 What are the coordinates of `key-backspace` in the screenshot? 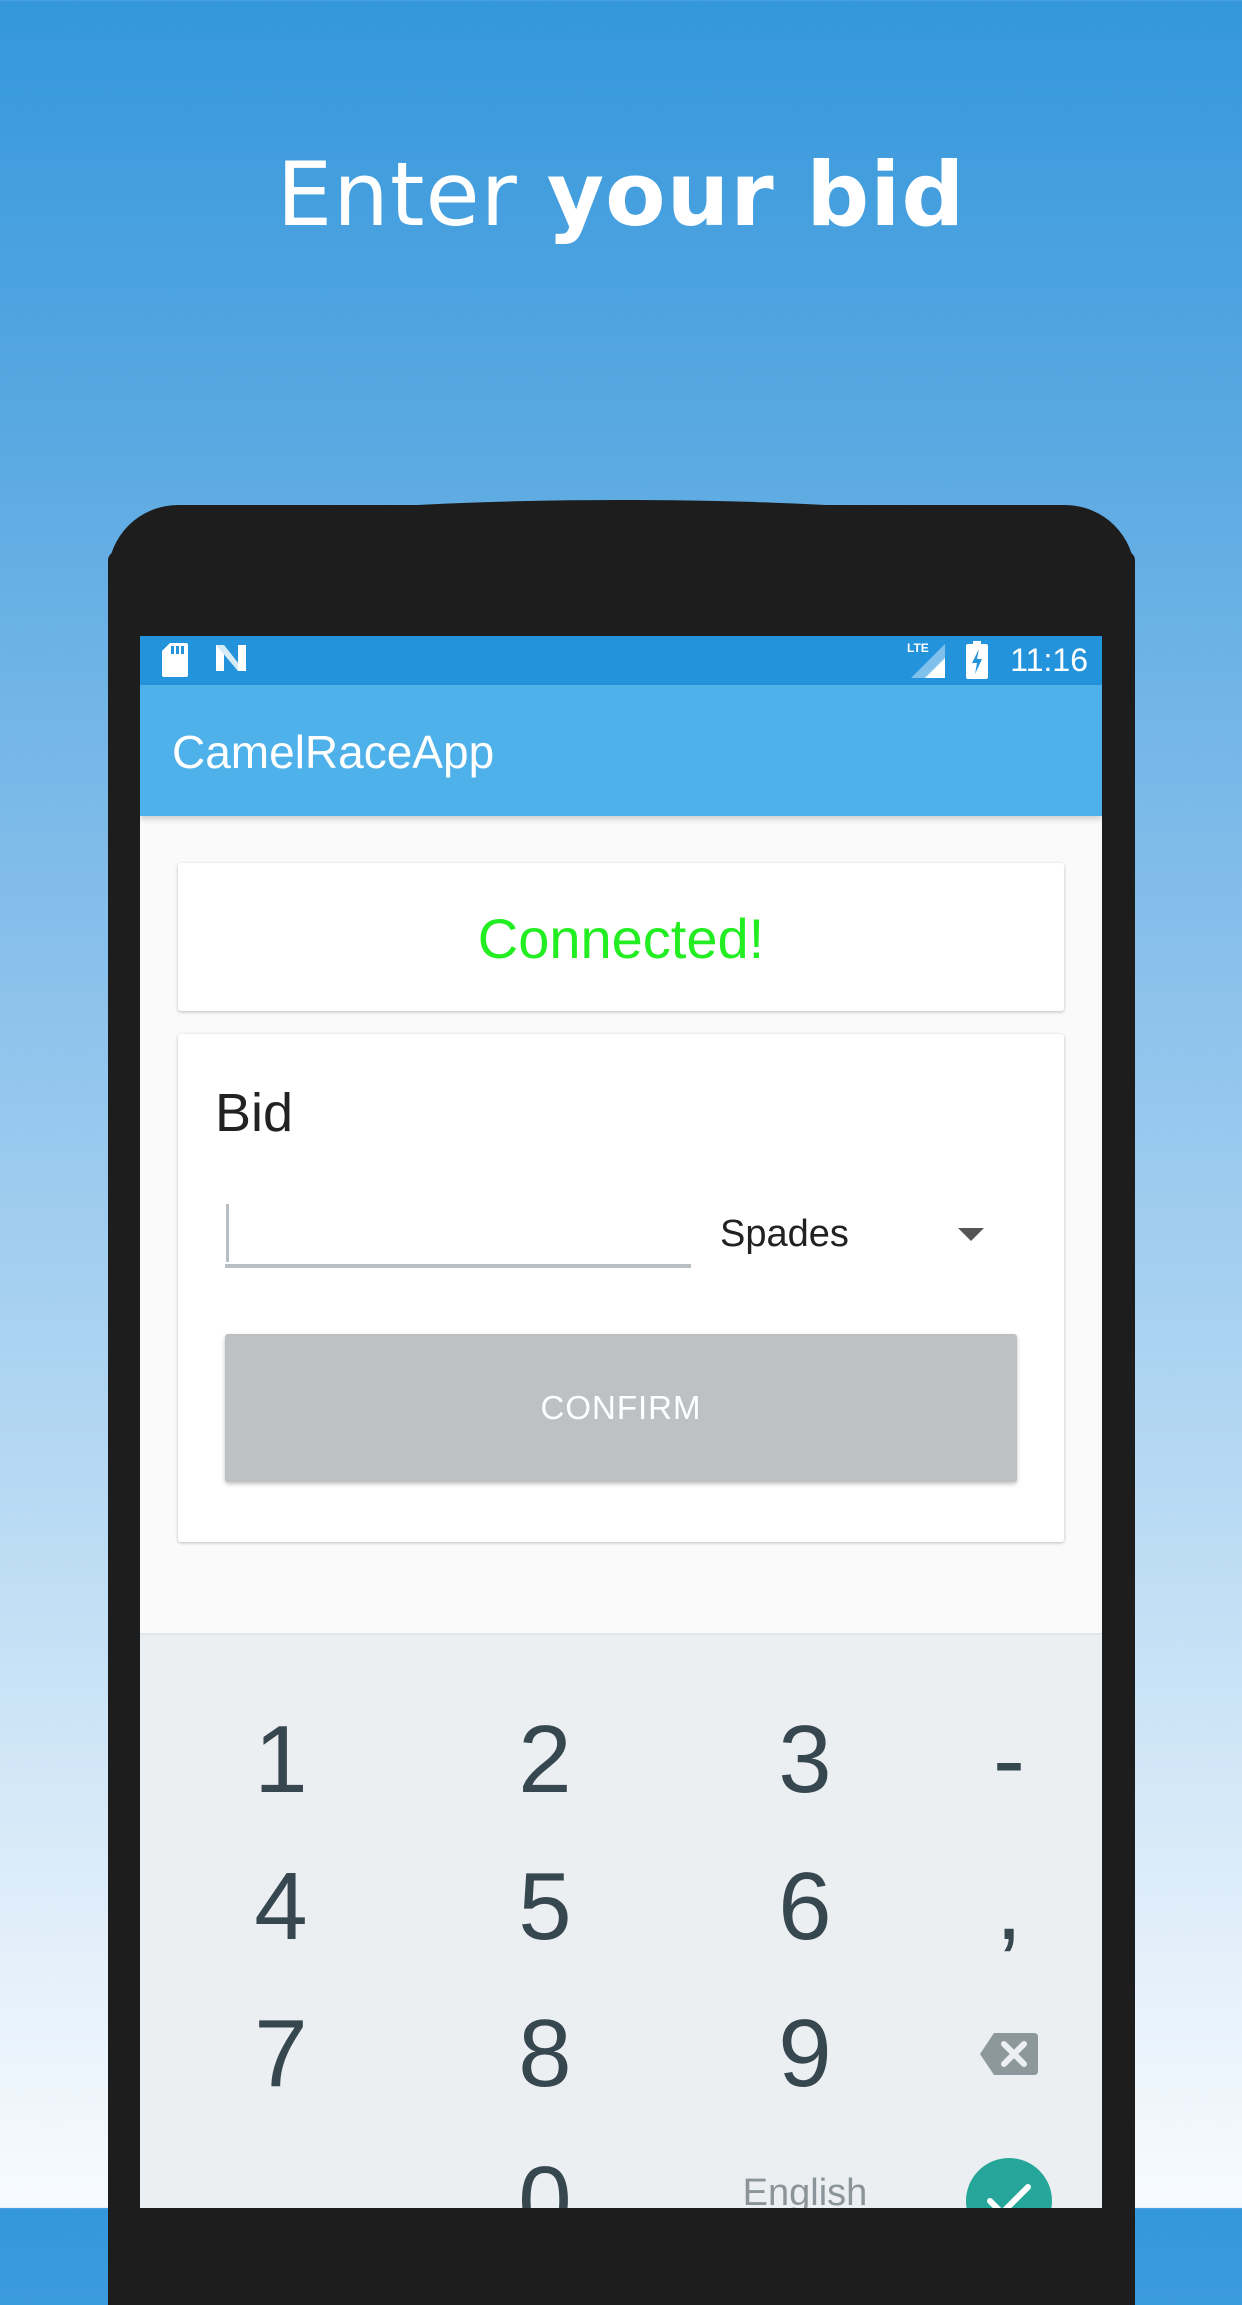 It's located at (995, 2054).